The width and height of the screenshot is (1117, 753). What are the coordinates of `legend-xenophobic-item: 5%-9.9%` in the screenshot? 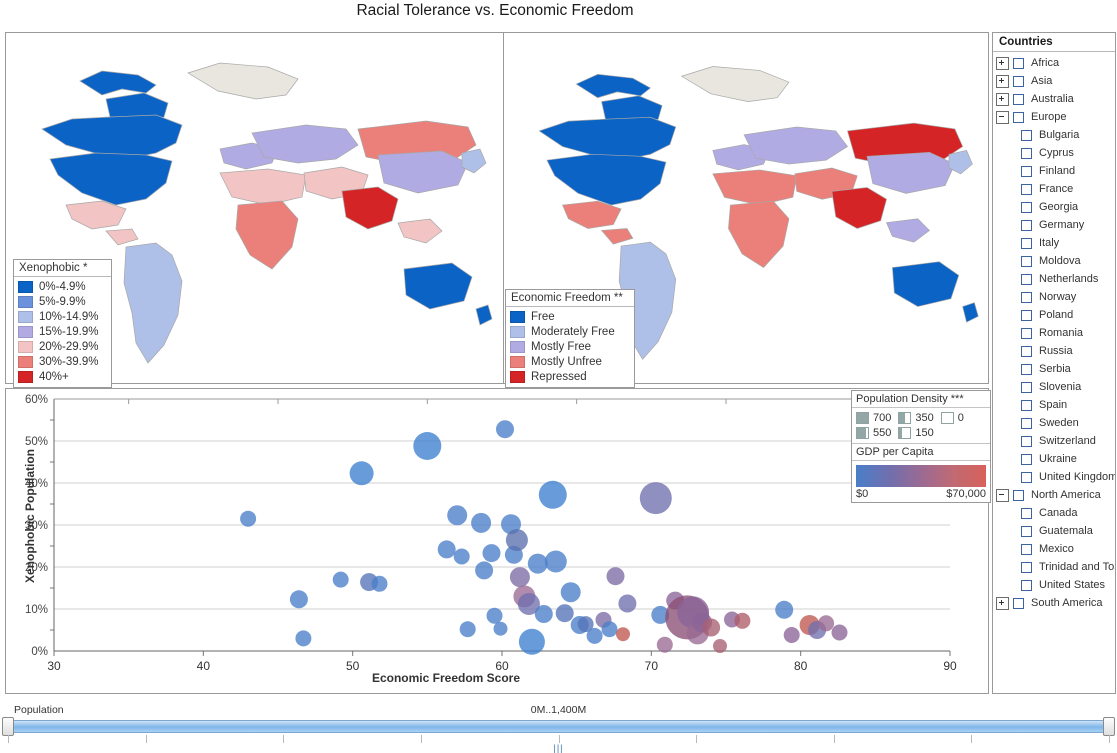 It's located at (62, 301).